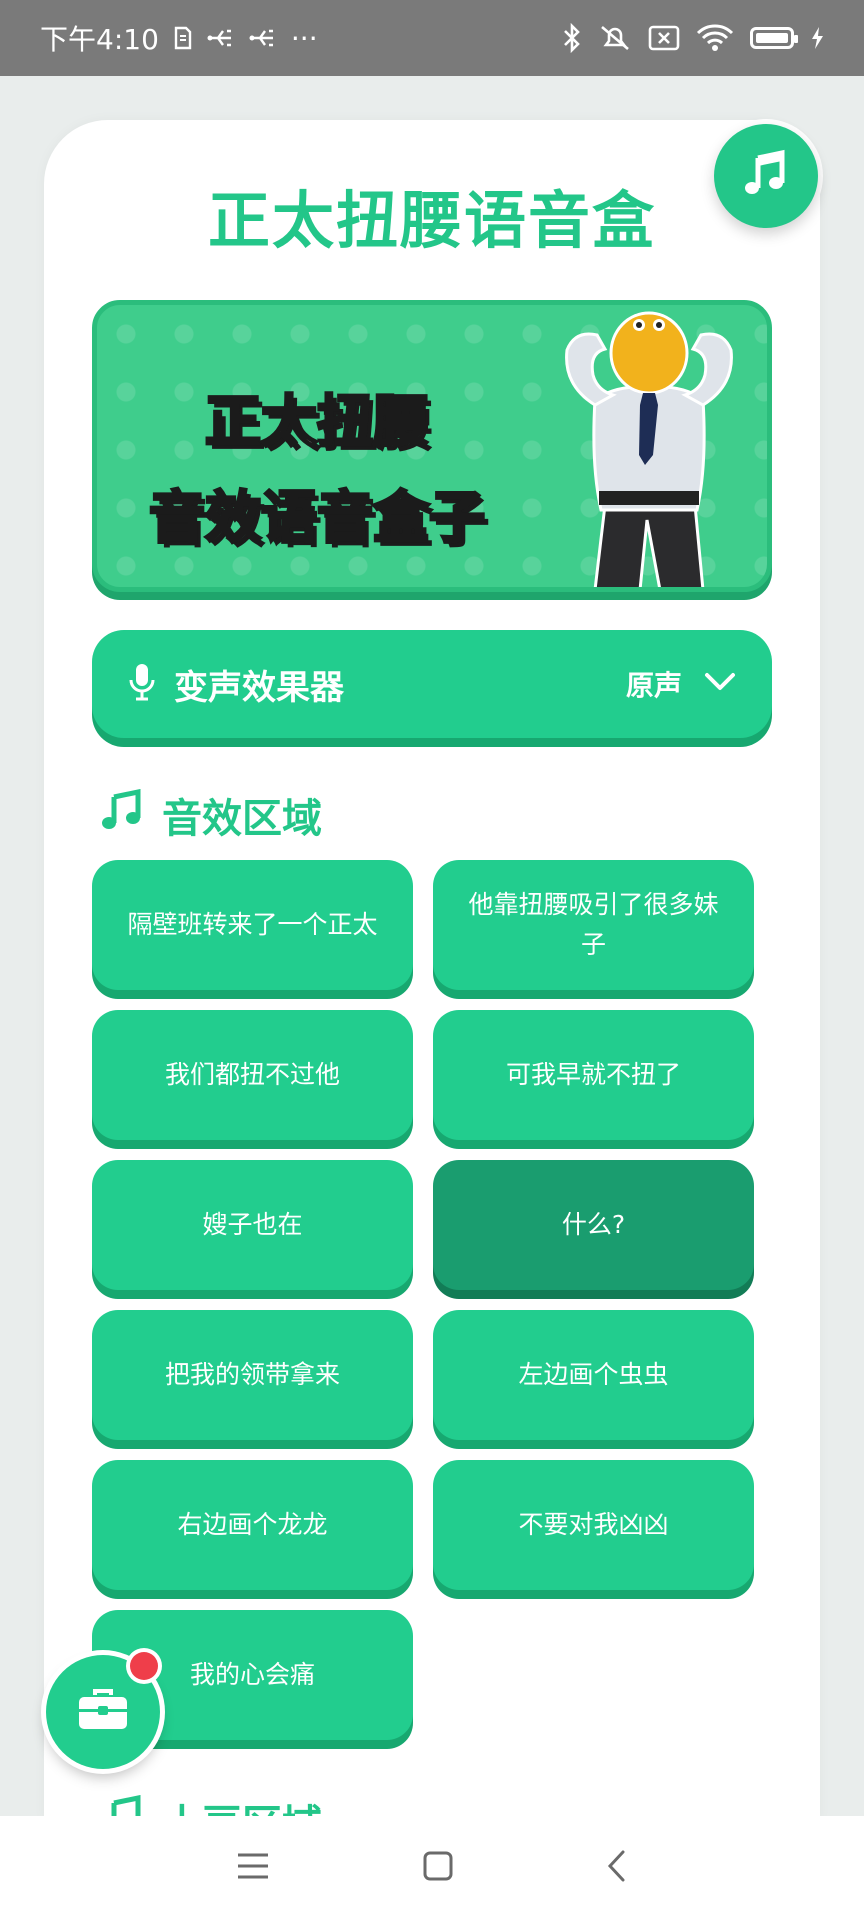 The height and width of the screenshot is (1920, 864). Describe the element at coordinates (242, 819) in the screenshot. I see `sound-section-title: 音效区域` at that location.